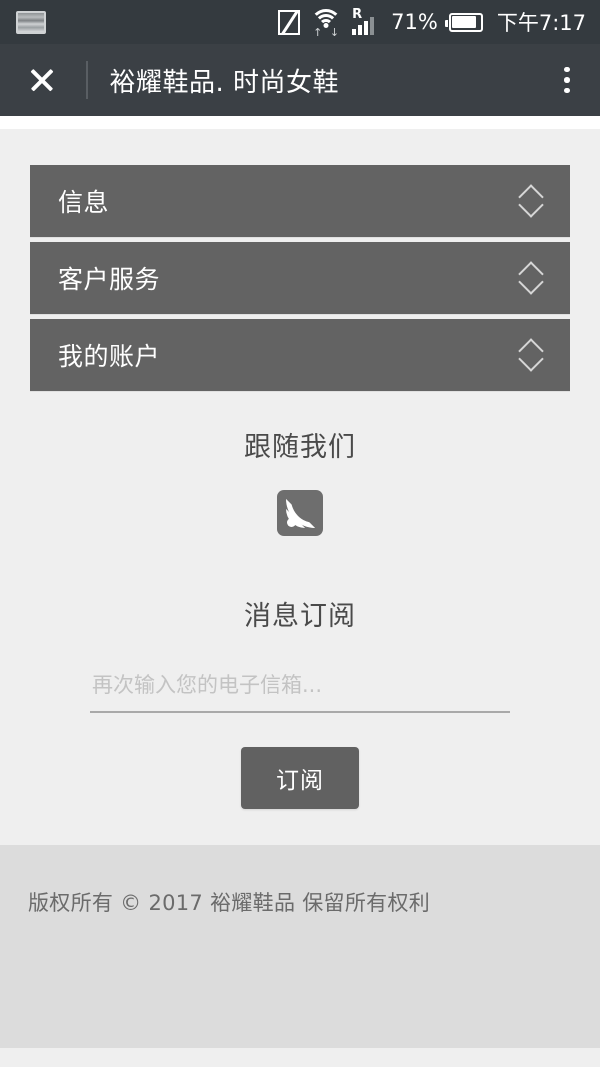  What do you see at coordinates (300, 201) in the screenshot?
I see `accordion-item-information: 信息` at bounding box center [300, 201].